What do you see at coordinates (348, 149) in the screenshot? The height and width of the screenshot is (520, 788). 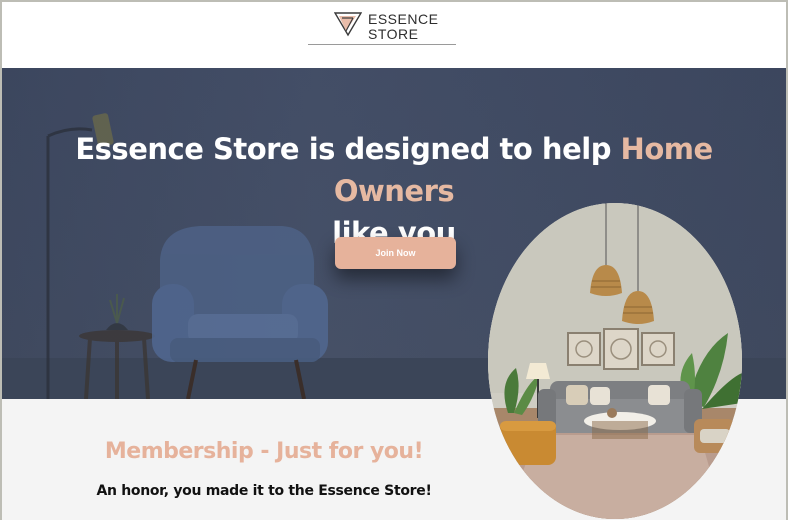 I see `hero-title-part-1: Essence Store is designed to help` at bounding box center [348, 149].